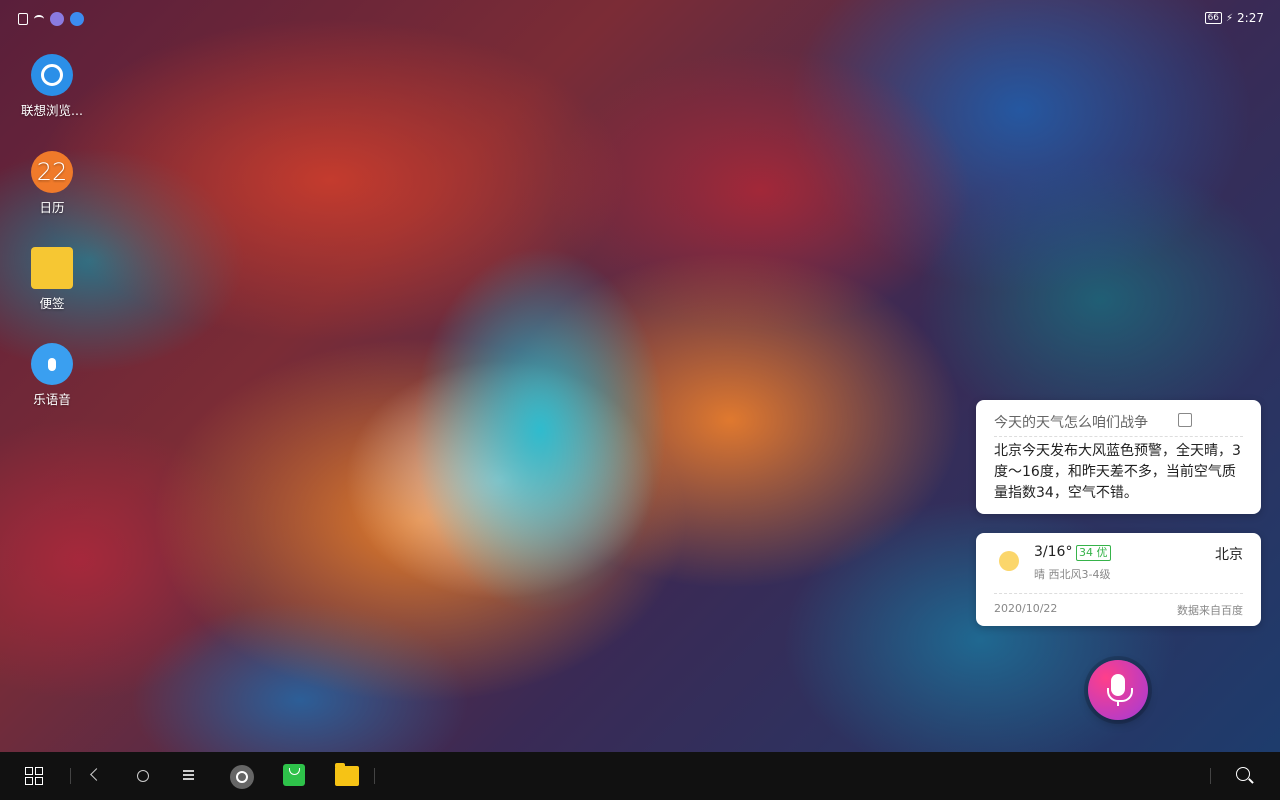  I want to click on search-icon, so click(1243, 774).